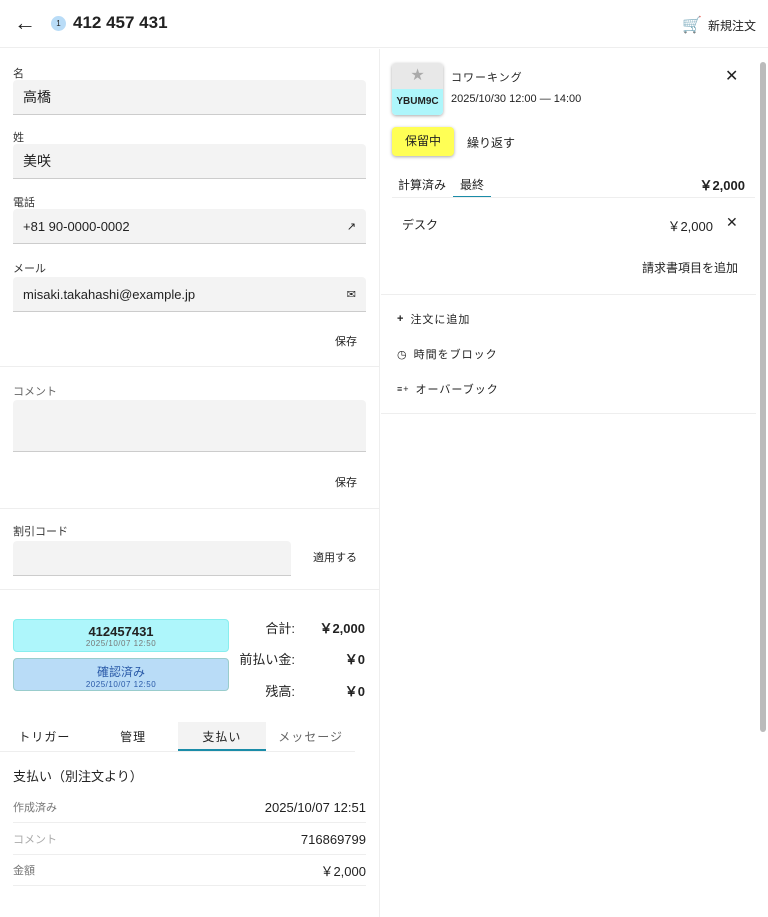  I want to click on row-value: 716869799, so click(333, 839).